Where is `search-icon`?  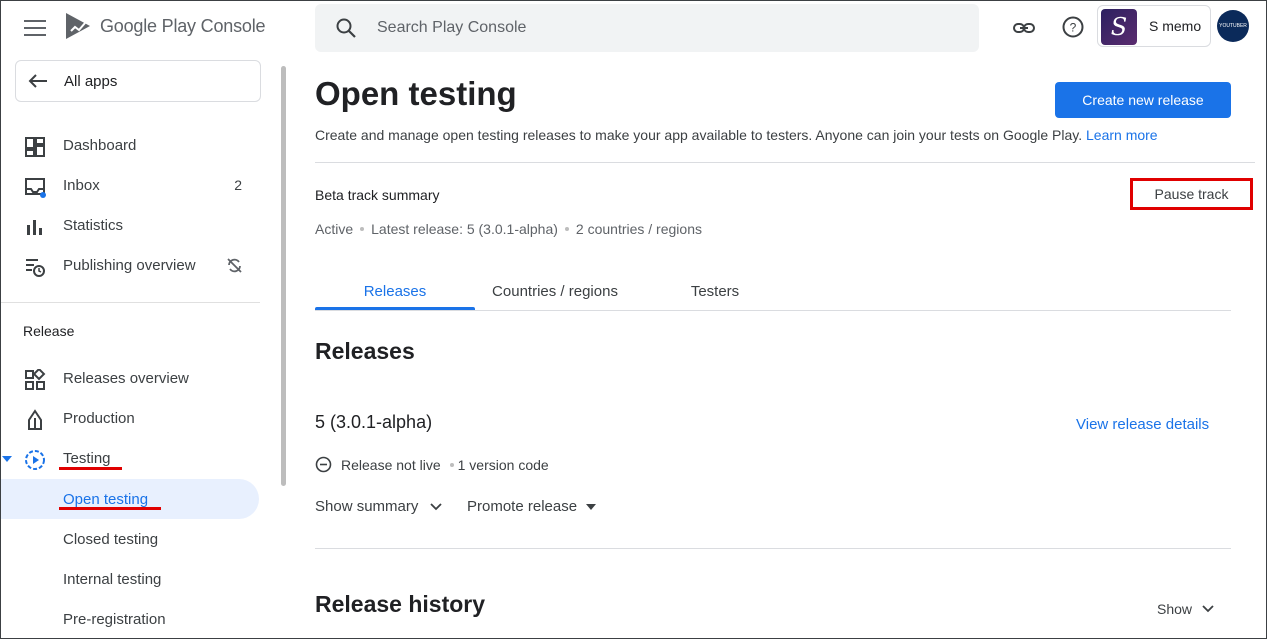 search-icon is located at coordinates (346, 28).